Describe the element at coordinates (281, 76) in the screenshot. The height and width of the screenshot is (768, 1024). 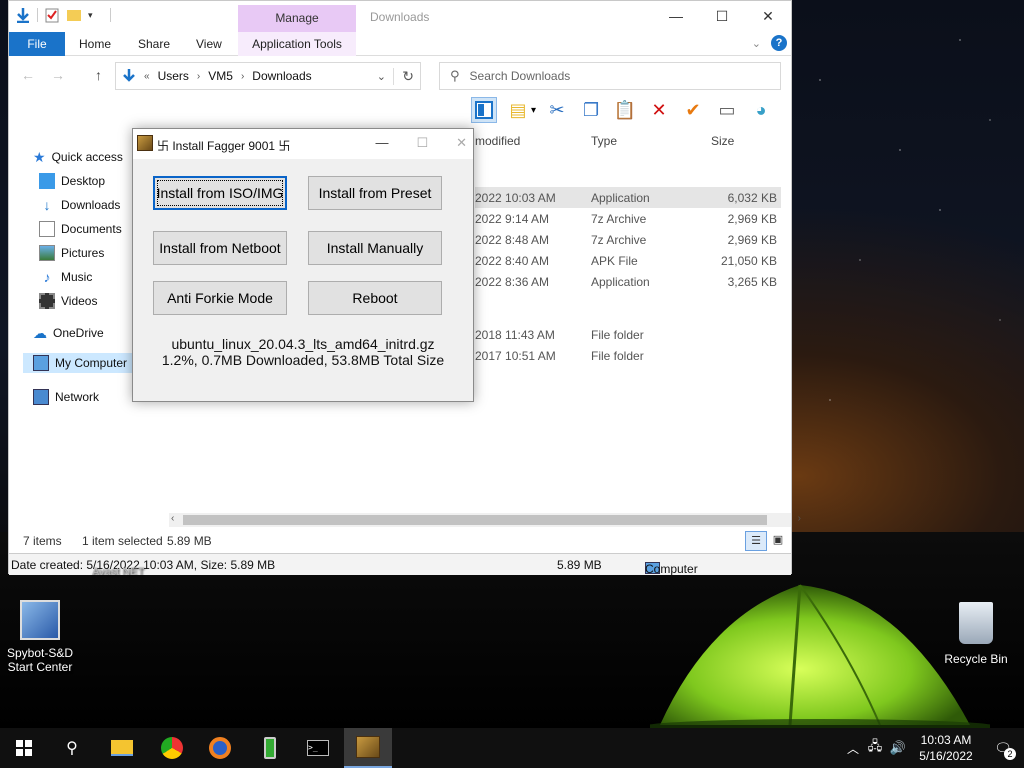
I see `breadcrumb-downloads: Downloads` at that location.